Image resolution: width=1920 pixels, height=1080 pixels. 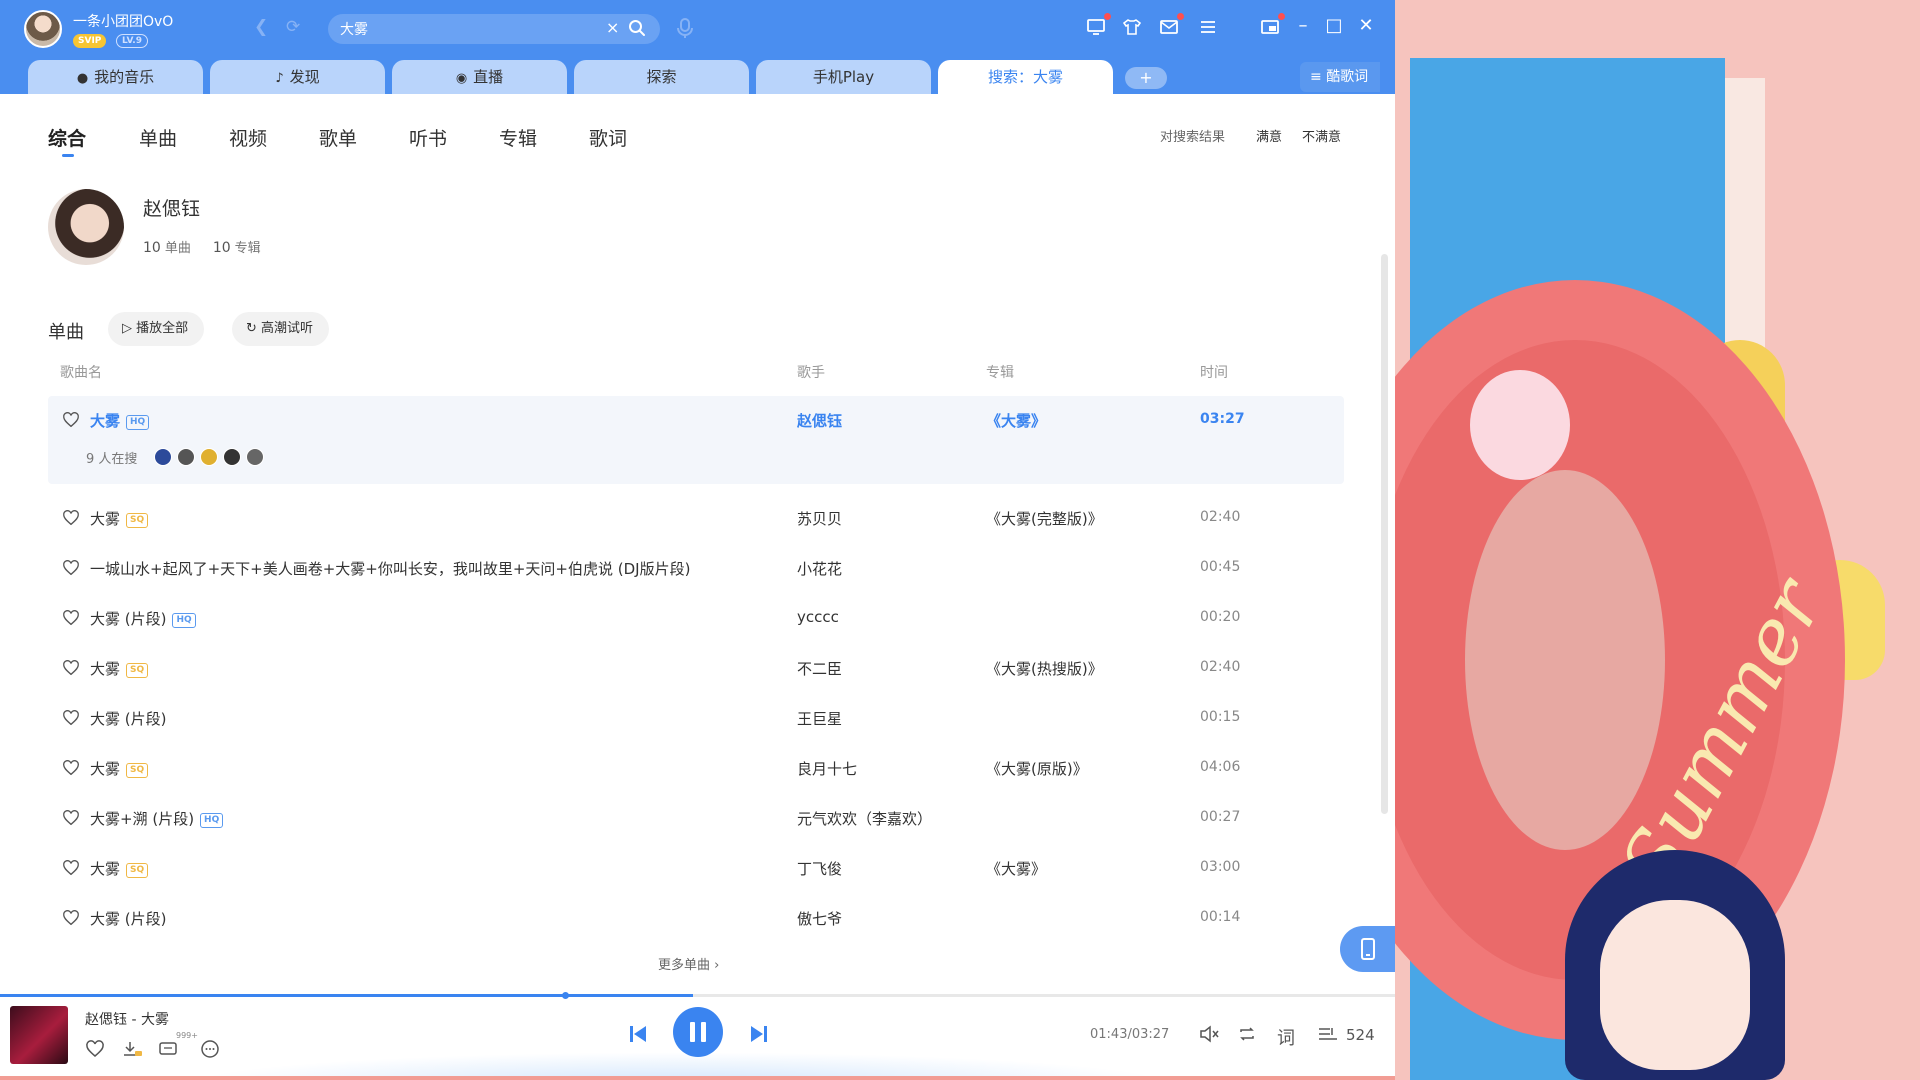 I want to click on download-icon, so click(x=131, y=1049).